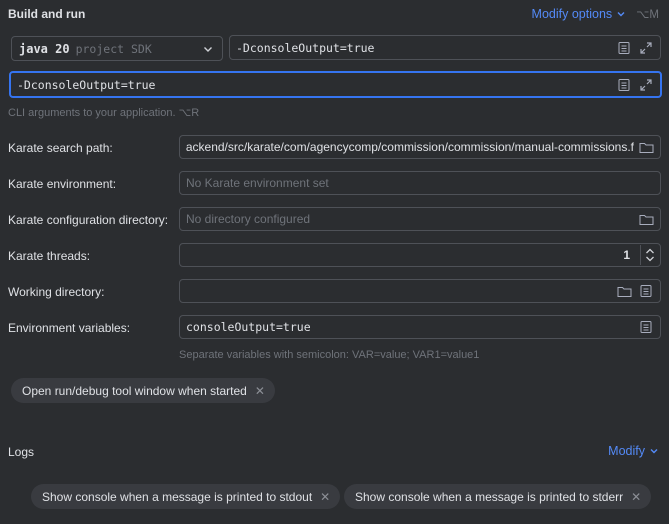 This screenshot has width=669, height=524. What do you see at coordinates (88, 220) in the screenshot?
I see `karate-config-dir-label: Karate configuration directory:` at bounding box center [88, 220].